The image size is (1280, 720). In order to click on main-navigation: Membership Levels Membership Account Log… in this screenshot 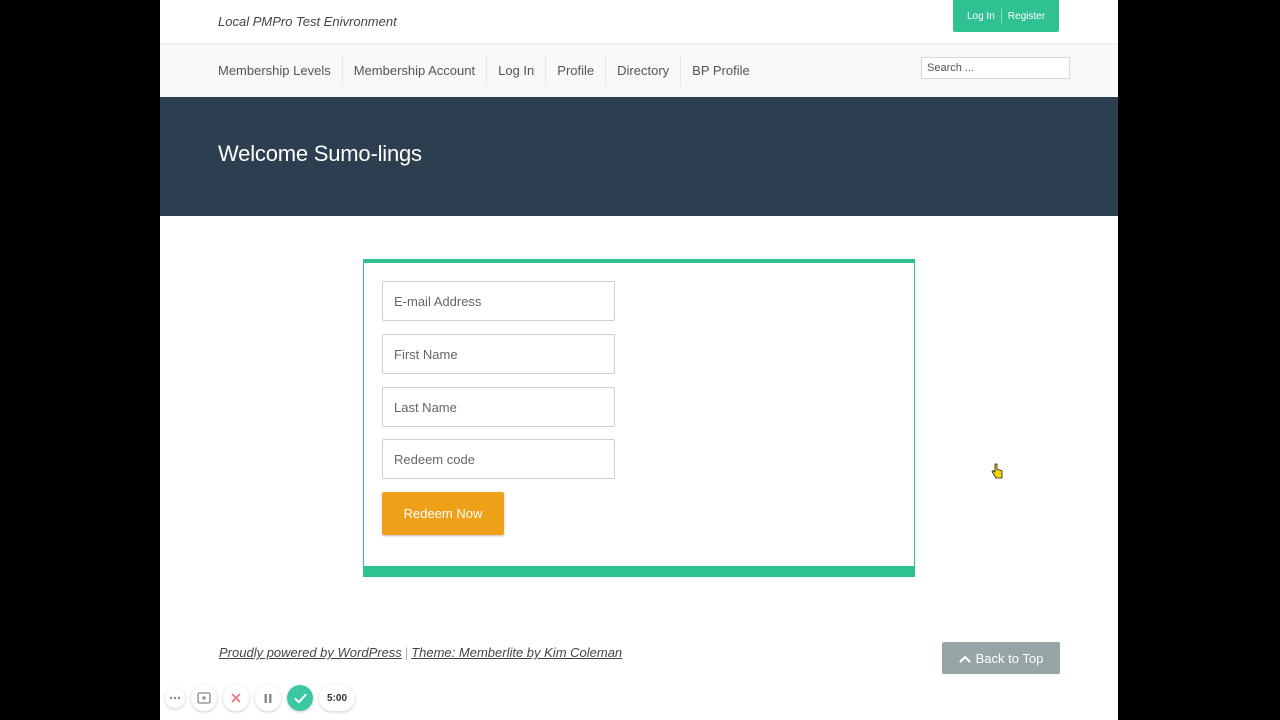, I will do `click(639, 71)`.